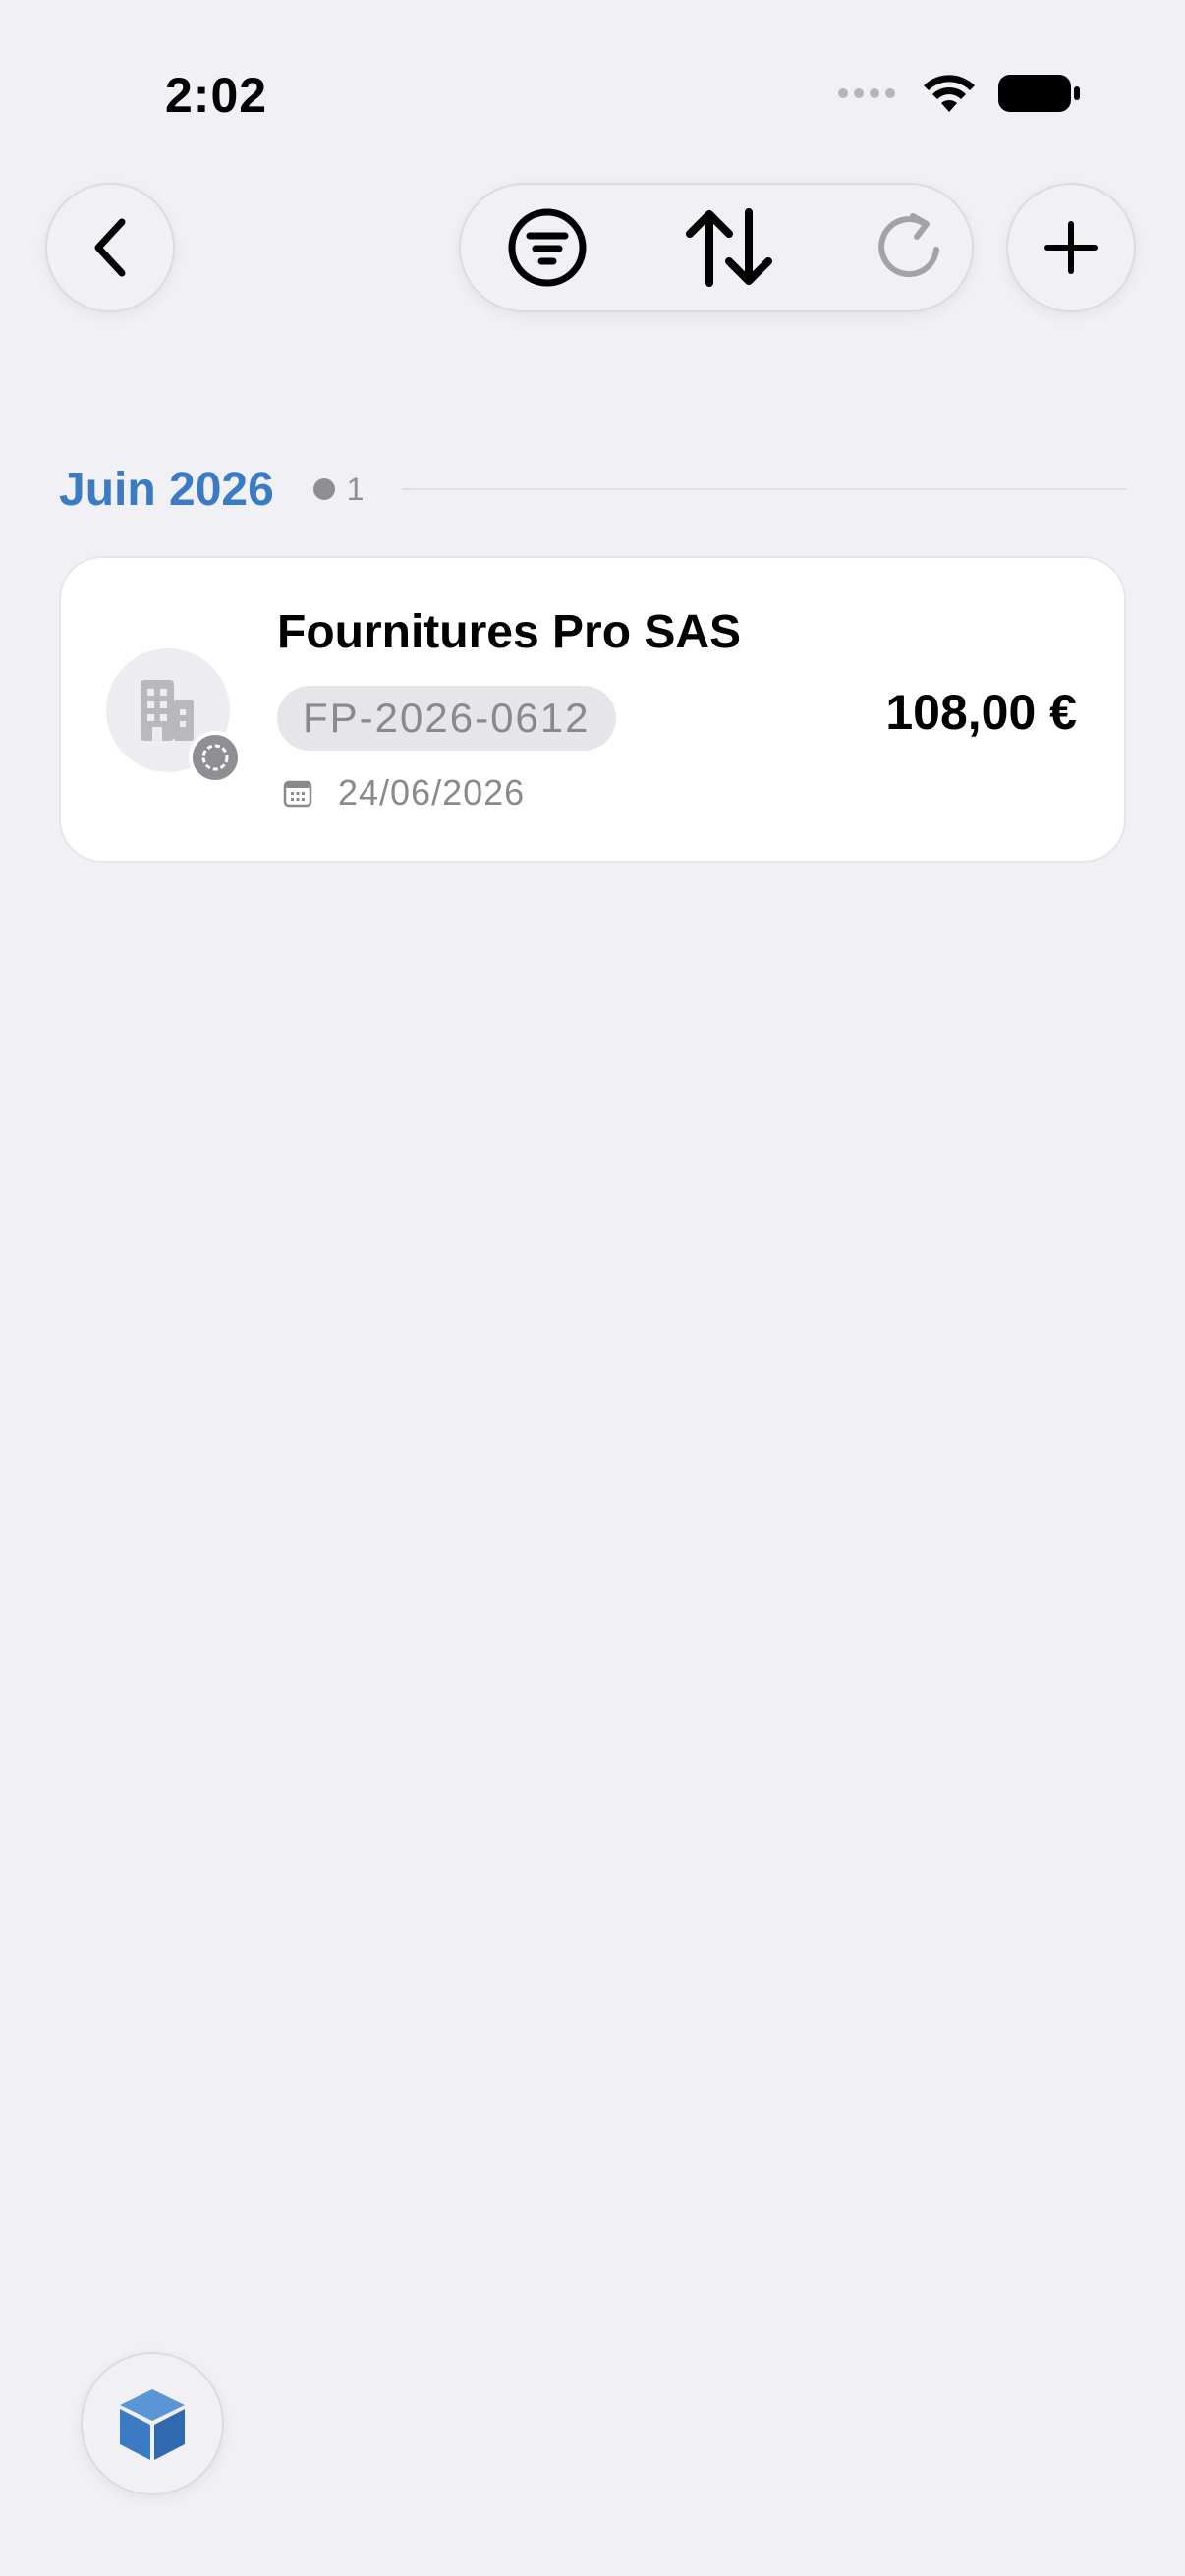 The height and width of the screenshot is (2576, 1185). Describe the element at coordinates (950, 93) in the screenshot. I see `wifi-icon` at that location.